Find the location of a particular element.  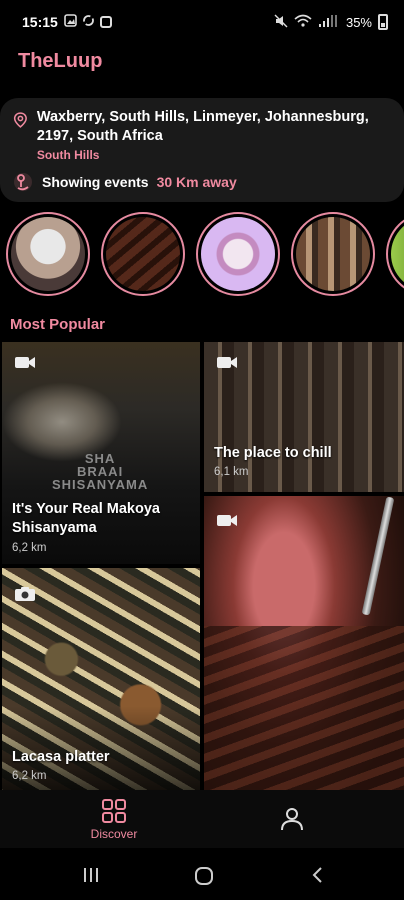

story-group-photo is located at coordinates (48, 254).